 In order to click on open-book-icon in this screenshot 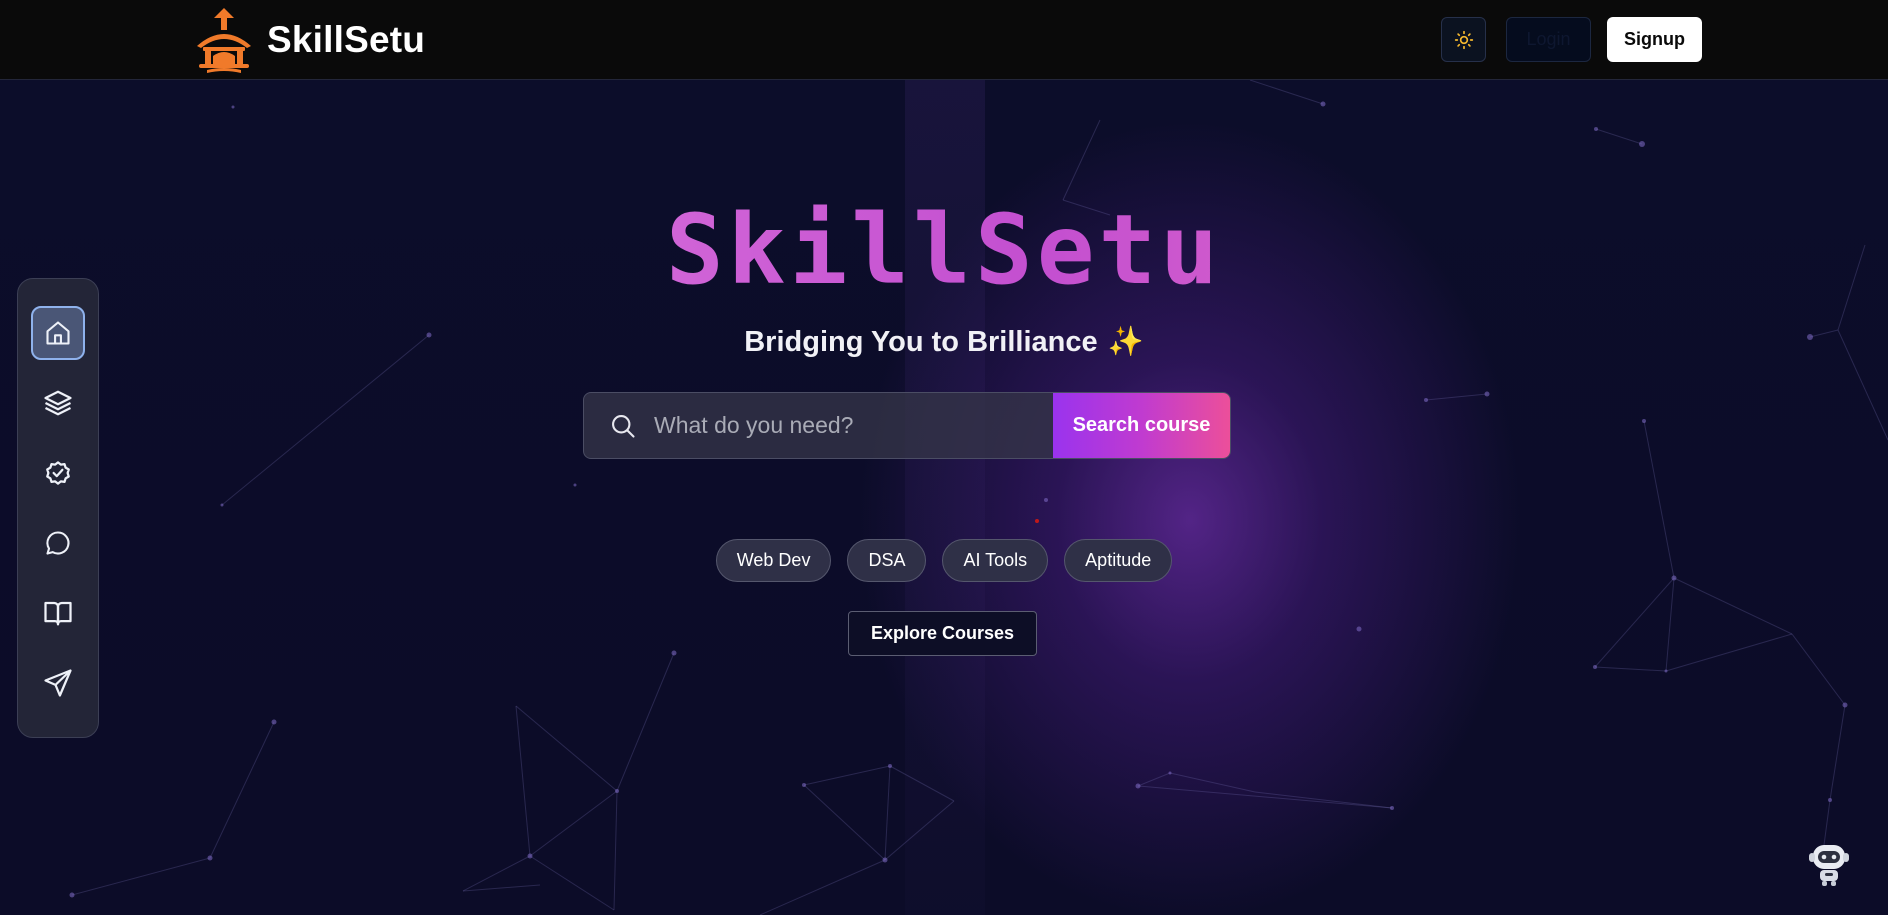, I will do `click(58, 613)`.